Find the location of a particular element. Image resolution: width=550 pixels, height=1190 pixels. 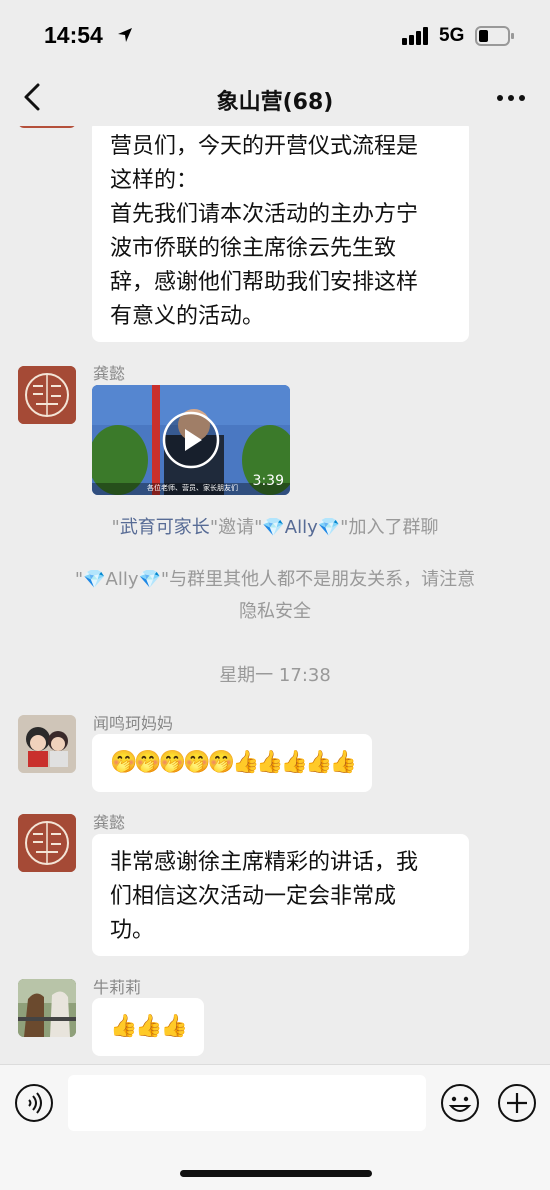

home-indicator is located at coordinates (276, 1173).